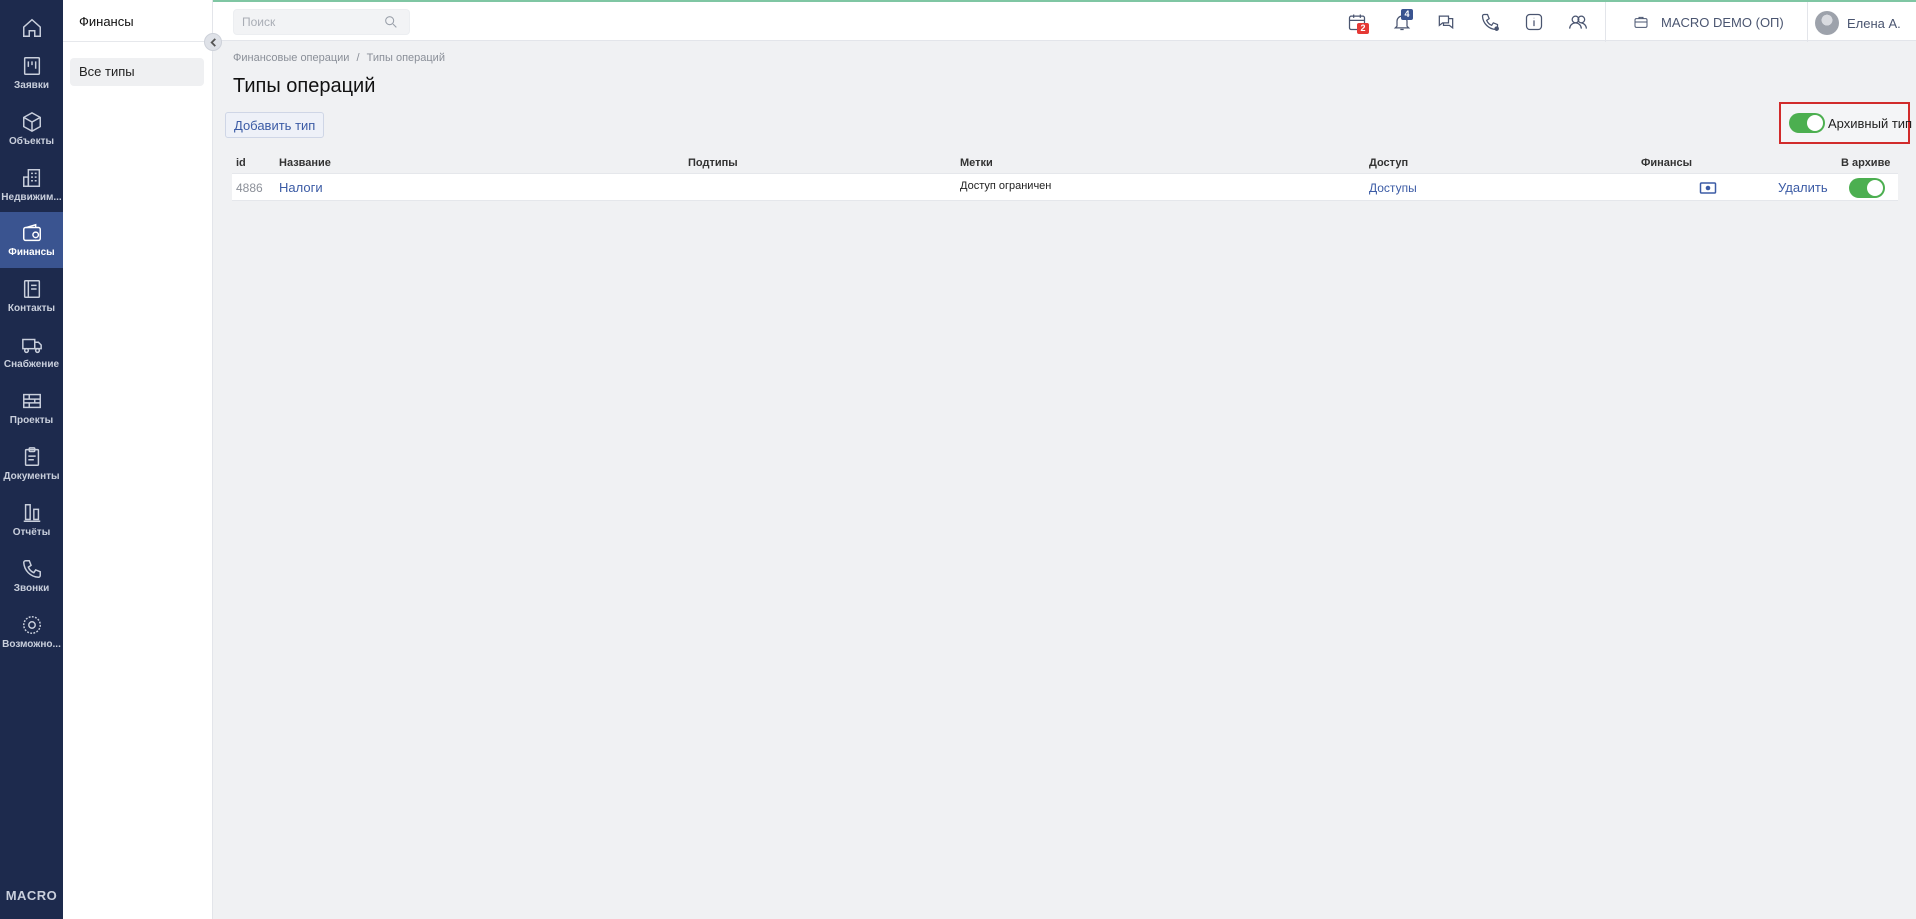 The height and width of the screenshot is (919, 1916). Describe the element at coordinates (1389, 163) in the screenshot. I see `column-header-access: Доступ` at that location.